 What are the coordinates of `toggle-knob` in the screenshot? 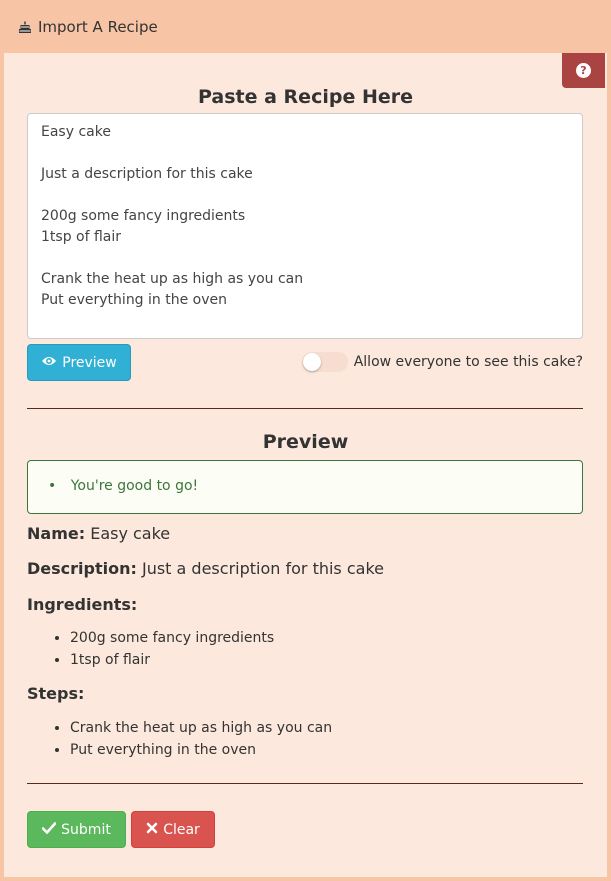 It's located at (311, 362).